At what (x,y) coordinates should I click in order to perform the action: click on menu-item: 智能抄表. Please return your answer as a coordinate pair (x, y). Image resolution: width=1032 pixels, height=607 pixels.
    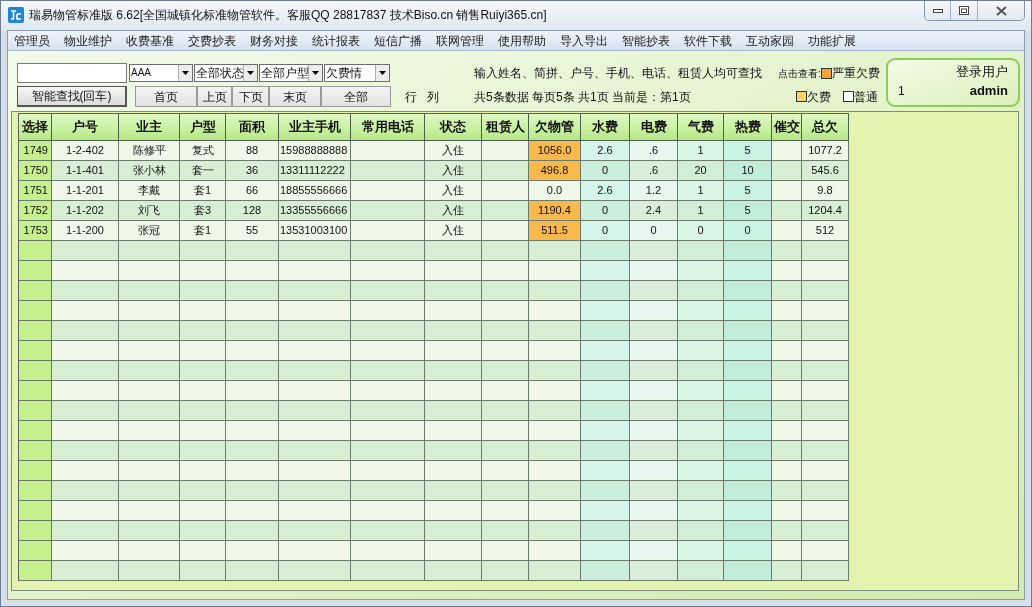
    Looking at the image, I should click on (646, 40).